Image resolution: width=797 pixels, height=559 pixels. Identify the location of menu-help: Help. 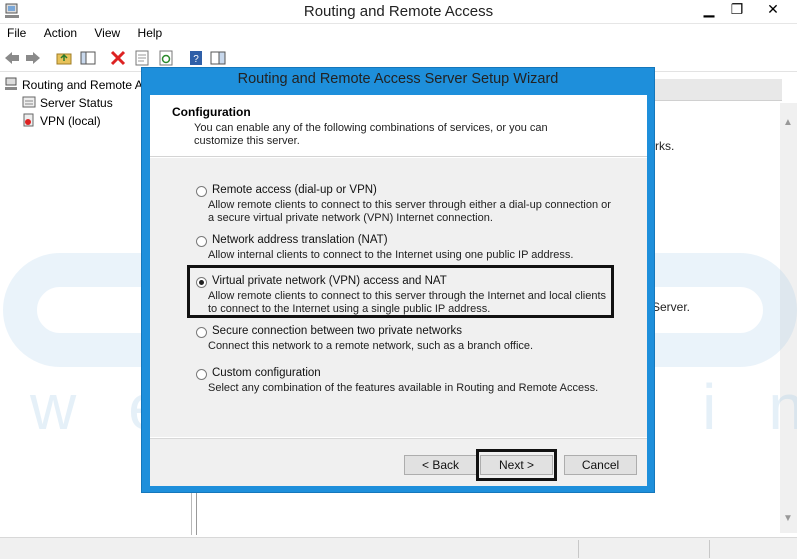
(150, 33).